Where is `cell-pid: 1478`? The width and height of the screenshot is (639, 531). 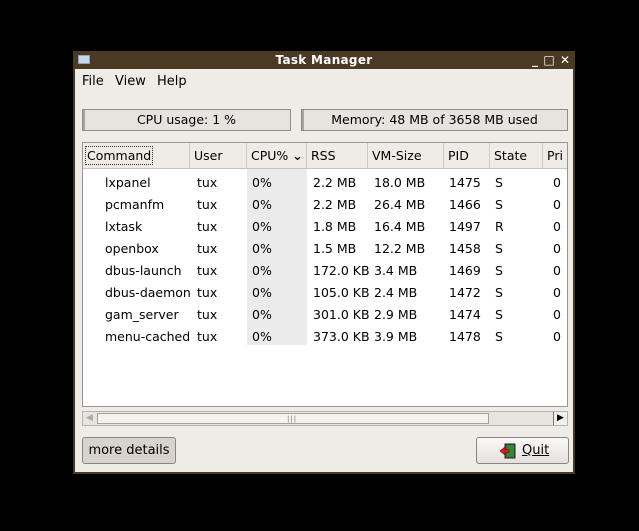 cell-pid: 1478 is located at coordinates (465, 336).